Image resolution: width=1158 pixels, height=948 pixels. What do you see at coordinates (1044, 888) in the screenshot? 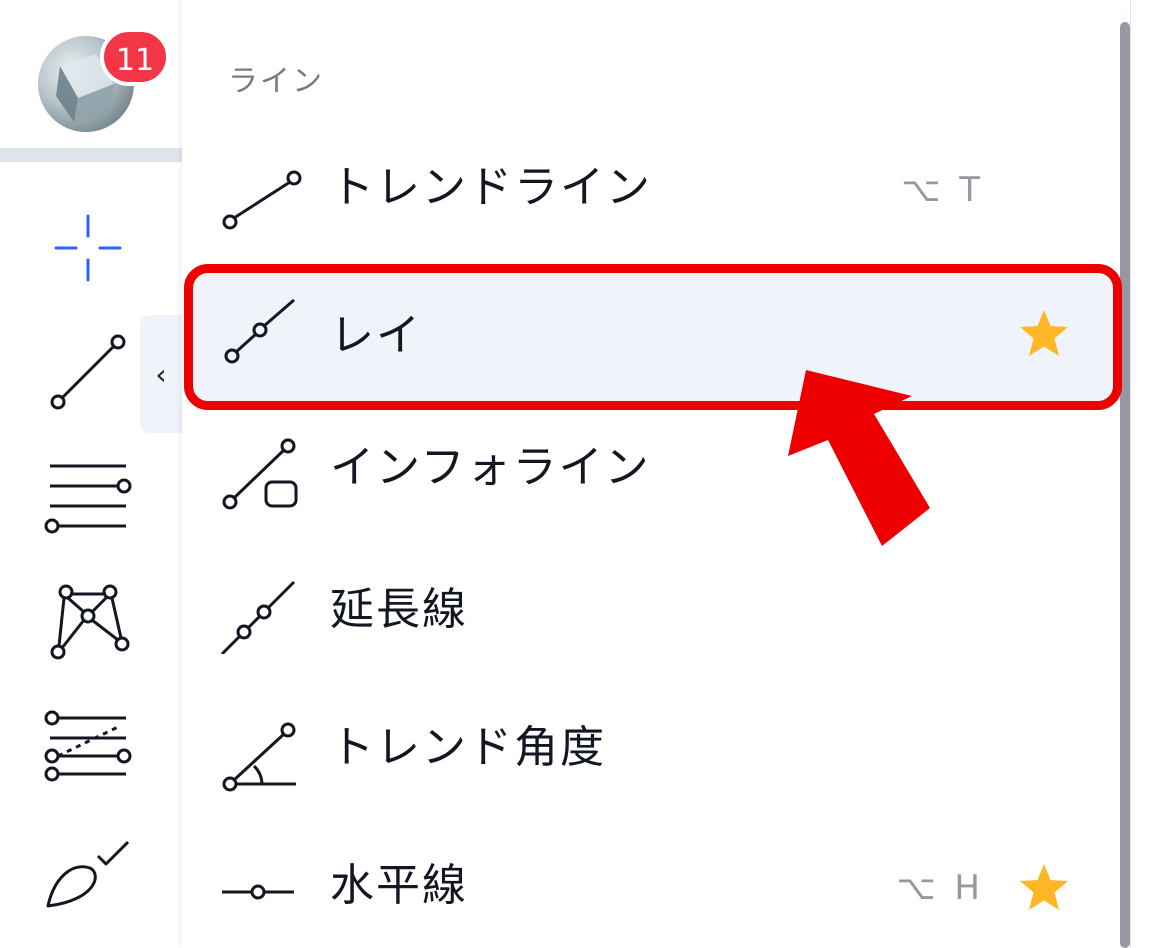
I see `favorite-star-icon` at bounding box center [1044, 888].